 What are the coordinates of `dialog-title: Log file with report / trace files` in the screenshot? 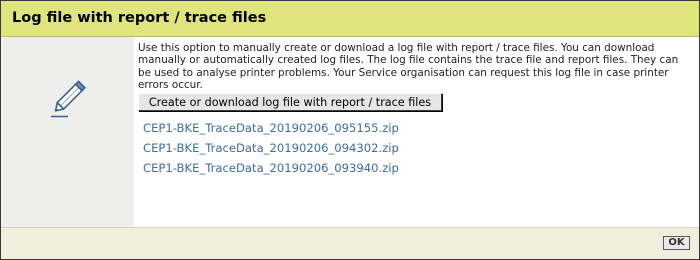 It's located at (139, 18).